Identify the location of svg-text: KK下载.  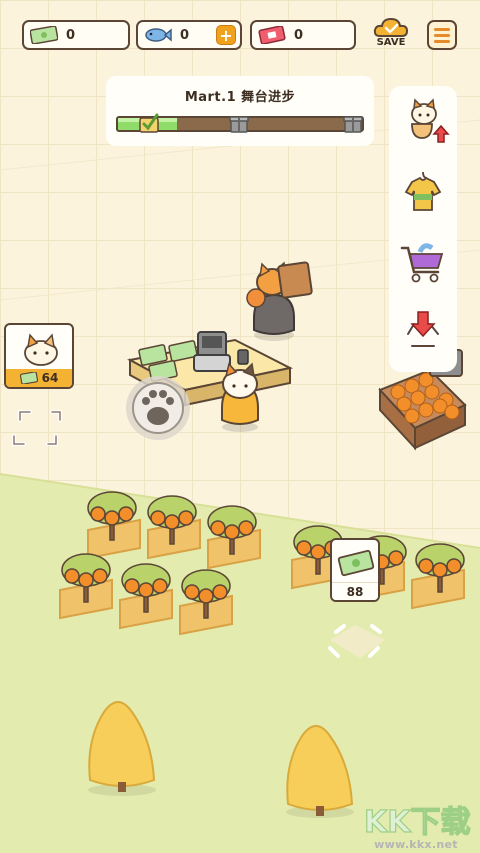
(417, 822).